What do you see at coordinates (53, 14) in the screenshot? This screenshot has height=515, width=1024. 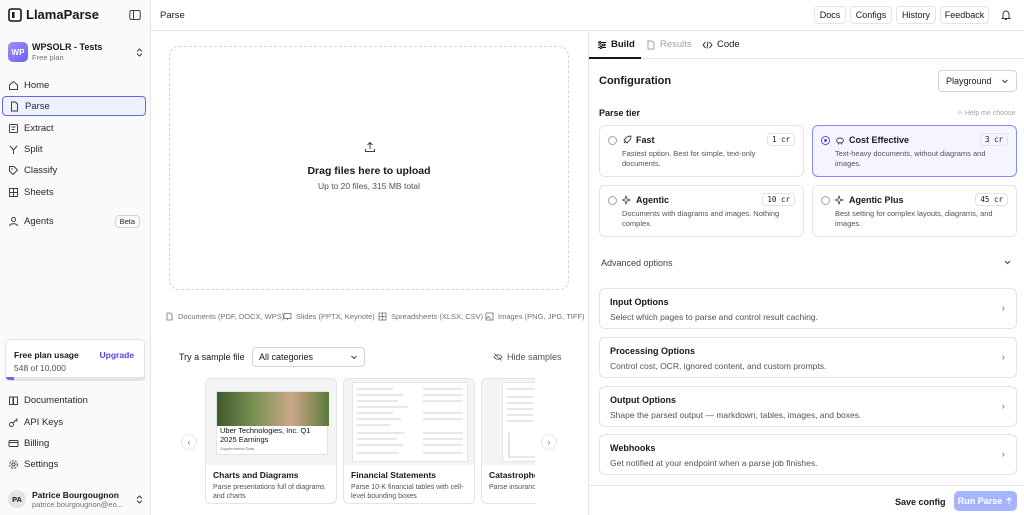 I see `brand: LlamaParse` at bounding box center [53, 14].